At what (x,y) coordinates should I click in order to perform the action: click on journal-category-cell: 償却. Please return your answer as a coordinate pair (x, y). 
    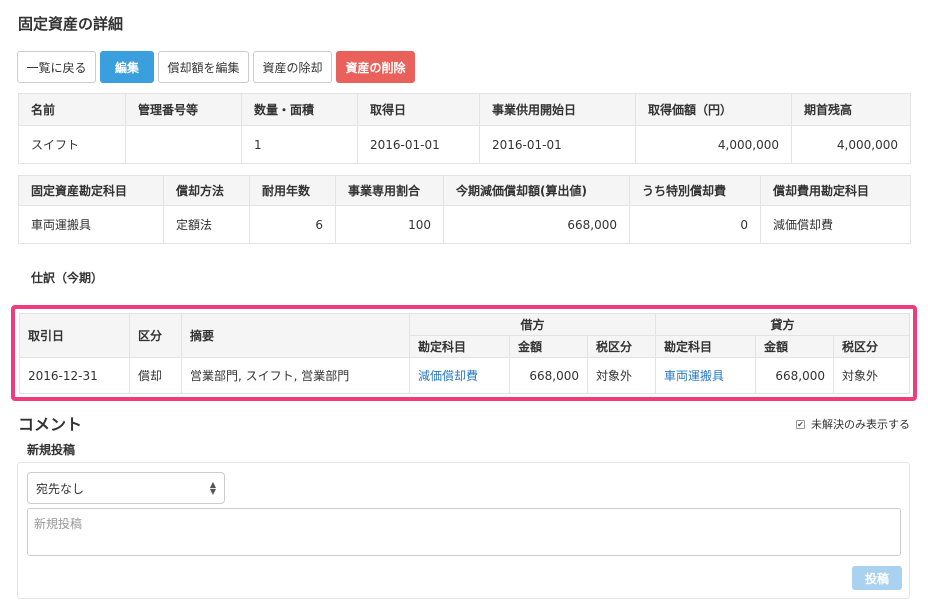
    Looking at the image, I should click on (155, 375).